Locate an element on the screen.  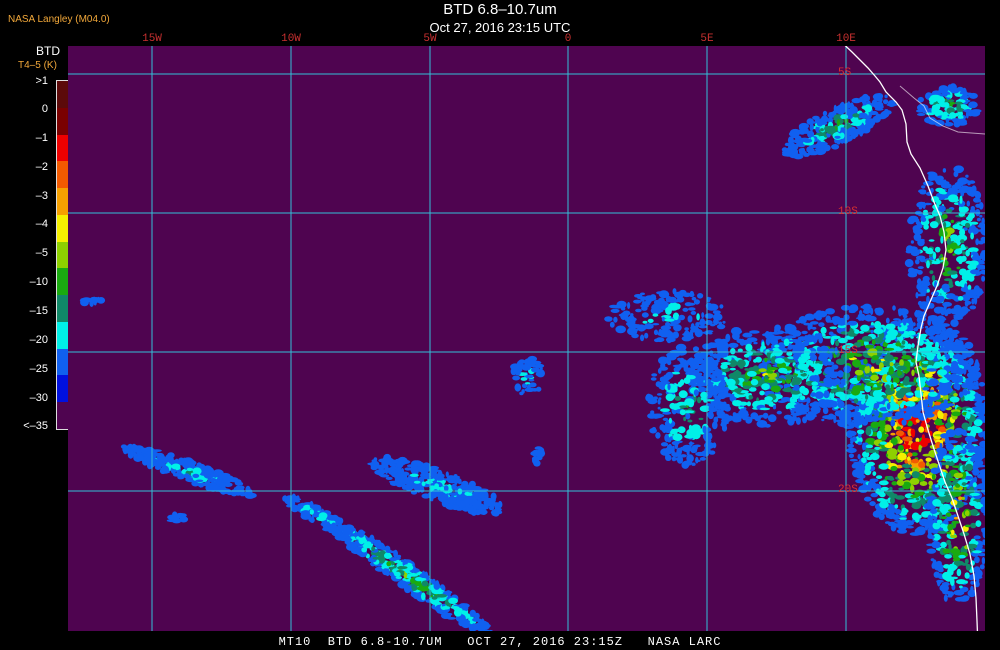
longitude-label: 0 is located at coordinates (568, 39).